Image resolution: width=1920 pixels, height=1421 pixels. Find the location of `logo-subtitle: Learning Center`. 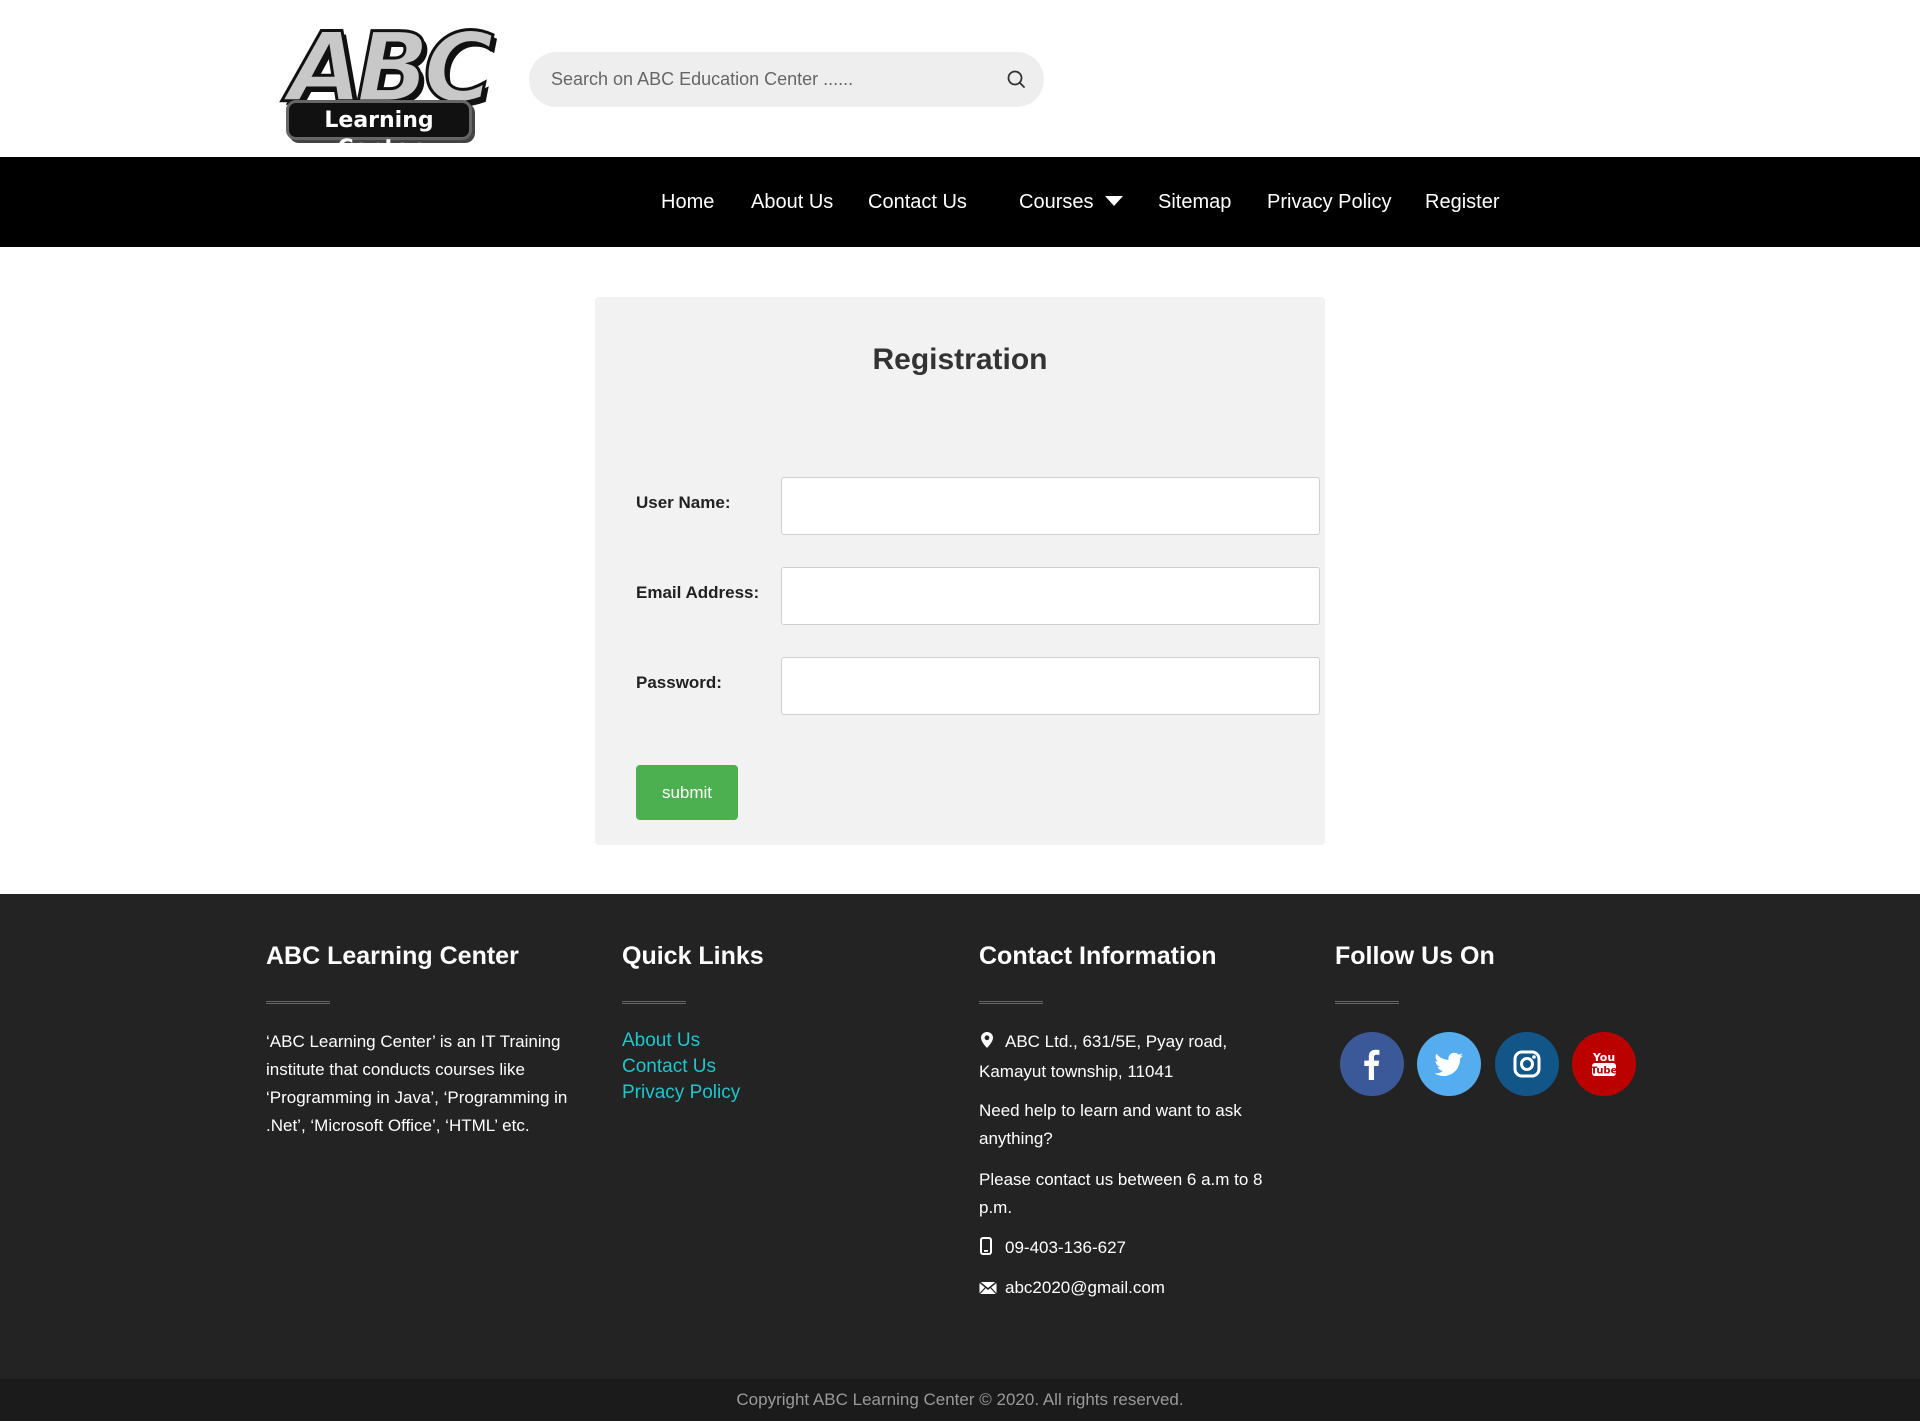

logo-subtitle: Learning Center is located at coordinates (379, 134).